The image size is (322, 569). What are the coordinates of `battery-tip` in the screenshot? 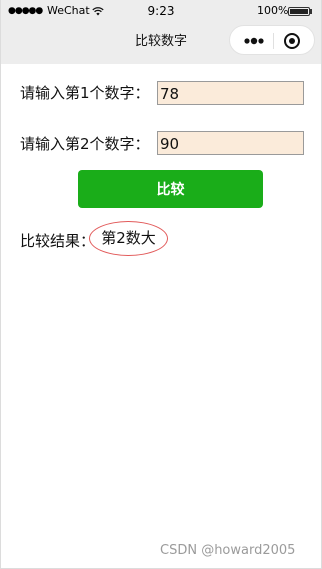 It's located at (311, 11).